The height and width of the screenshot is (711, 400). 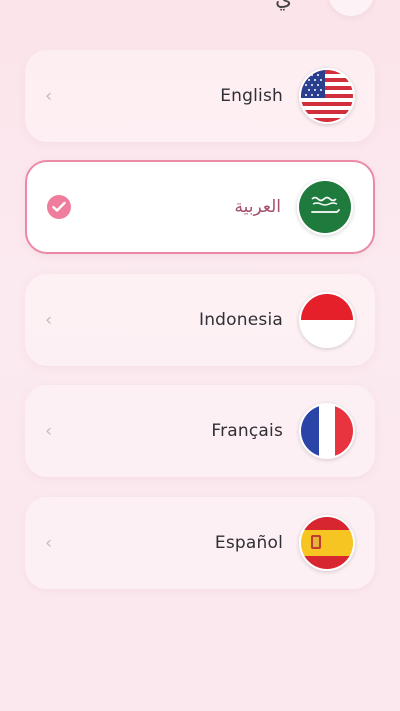 What do you see at coordinates (200, 543) in the screenshot?
I see `language-option-spanish: ‹ Español` at bounding box center [200, 543].